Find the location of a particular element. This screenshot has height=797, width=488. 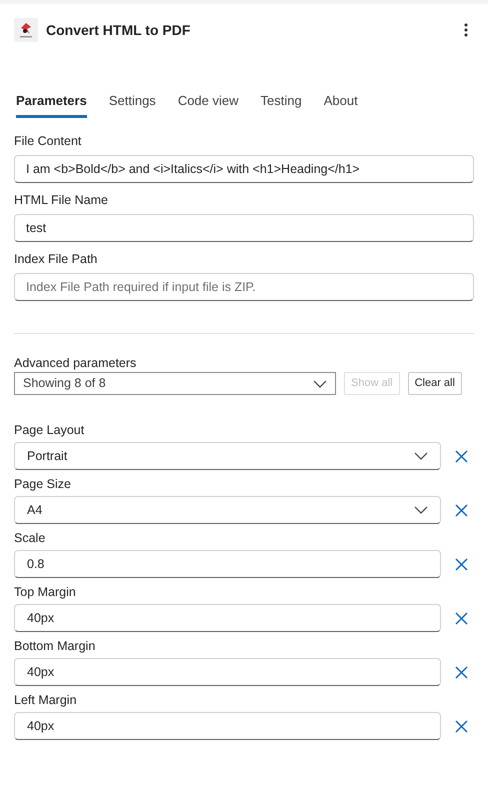

clear-all-button: Clear all is located at coordinates (435, 383).